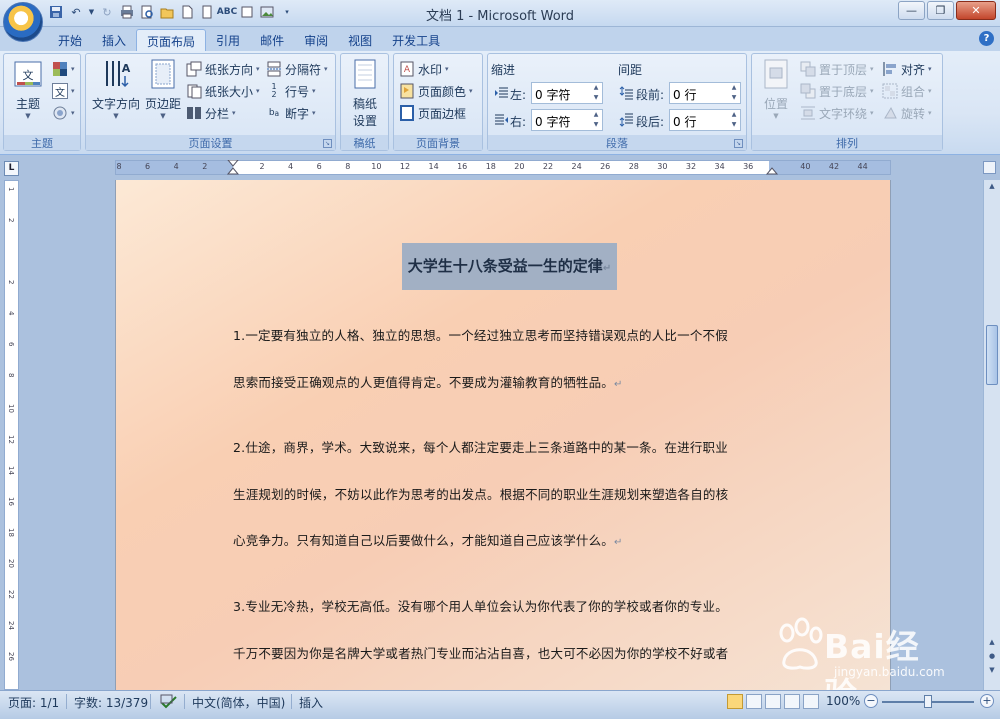 This screenshot has height=719, width=1000. What do you see at coordinates (11, 435) in the screenshot?
I see `vertical-ruler: 1 2 2 4 6 8 10 12 14 16 18 20 22 24 26` at bounding box center [11, 435].